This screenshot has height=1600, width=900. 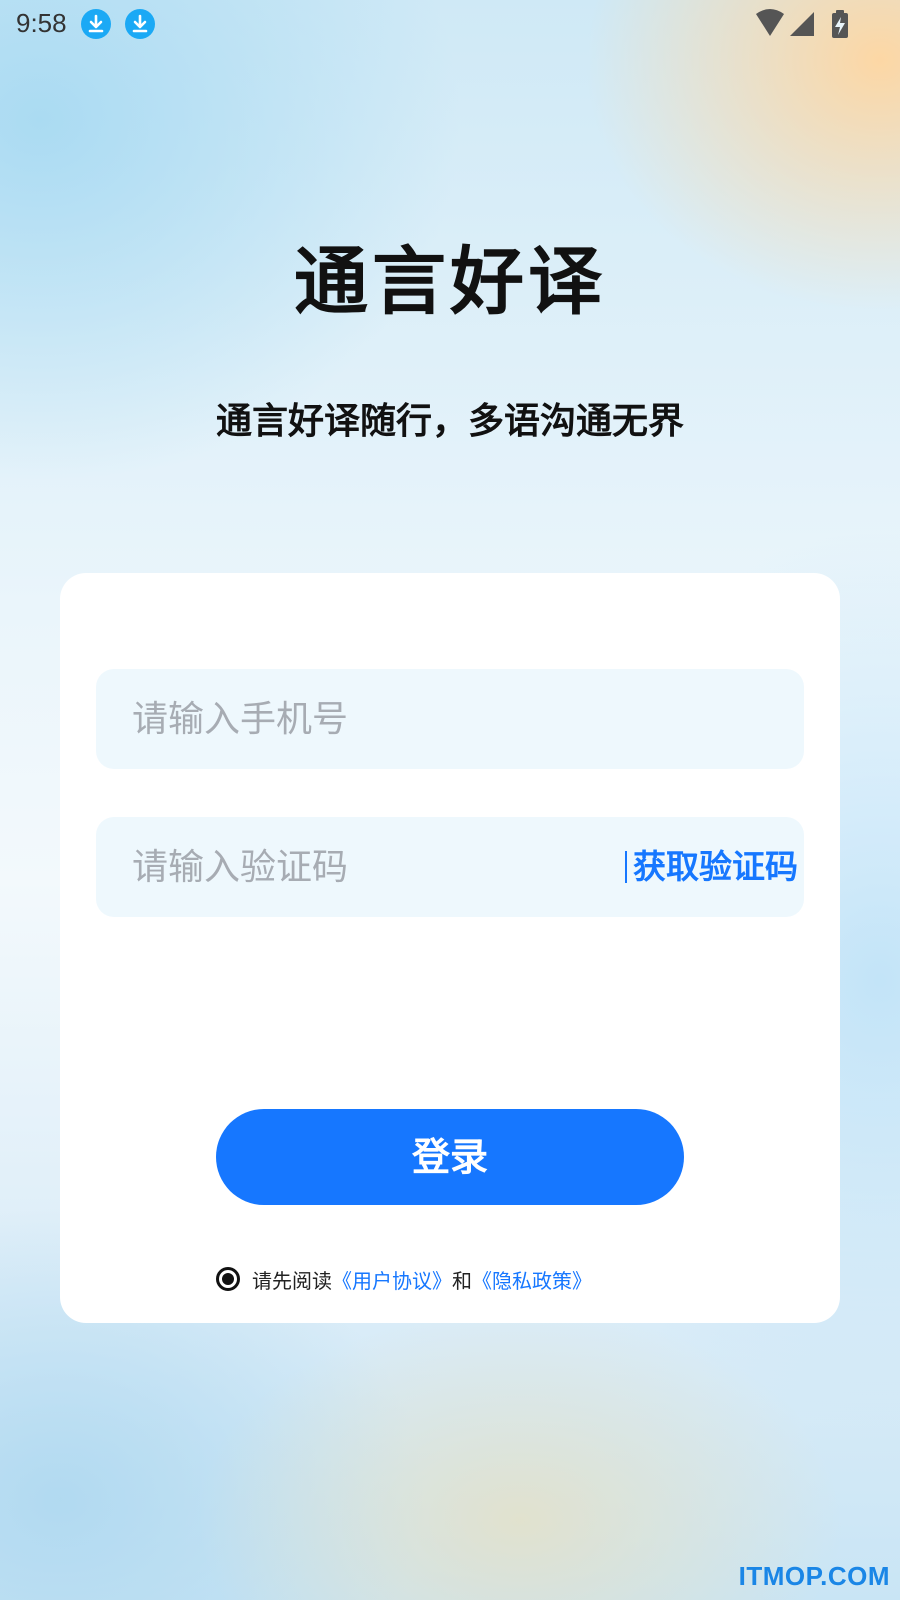 What do you see at coordinates (770, 22) in the screenshot?
I see `wifi-icon` at bounding box center [770, 22].